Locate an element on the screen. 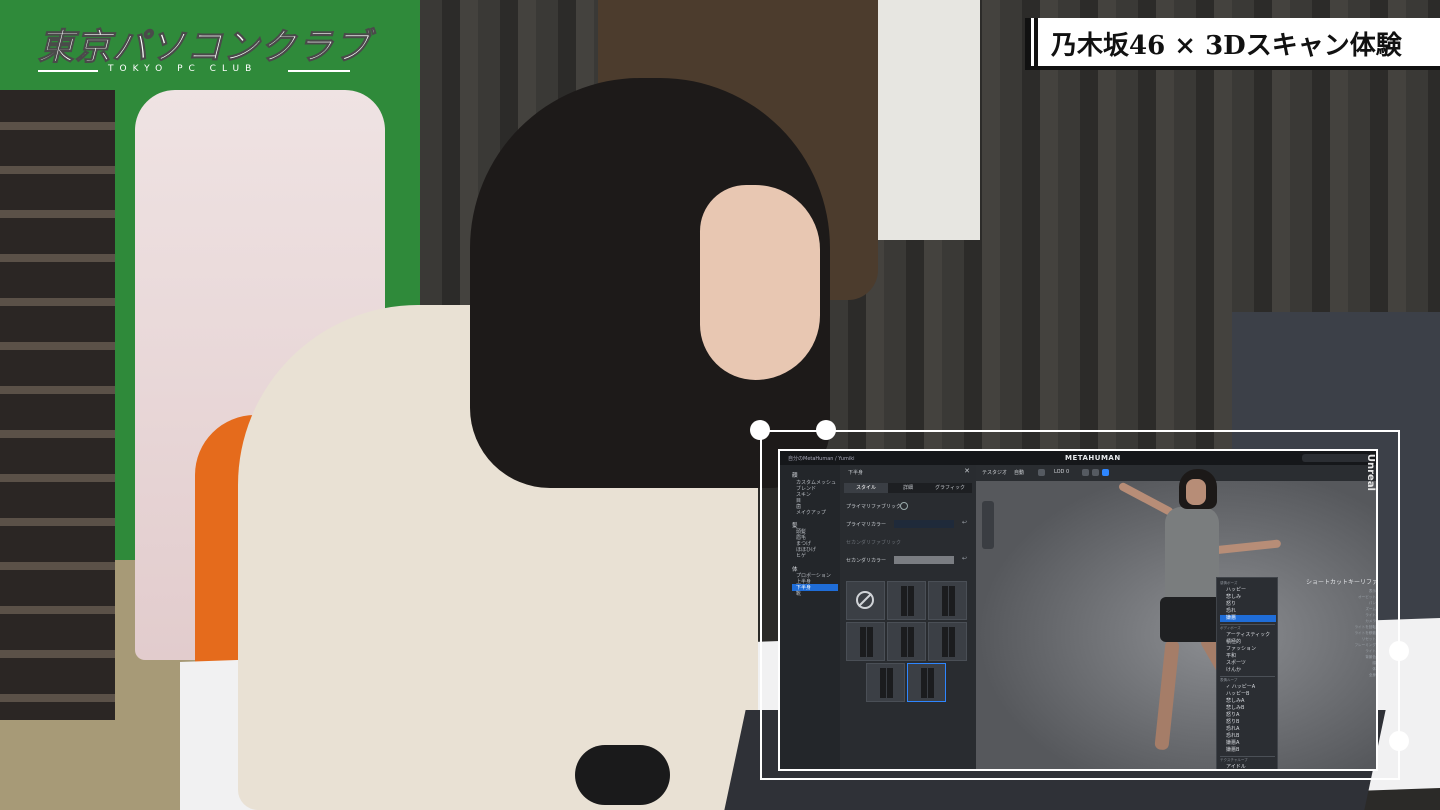 This screenshot has height=810, width=1440. primary-color-swatch is located at coordinates (924, 524).